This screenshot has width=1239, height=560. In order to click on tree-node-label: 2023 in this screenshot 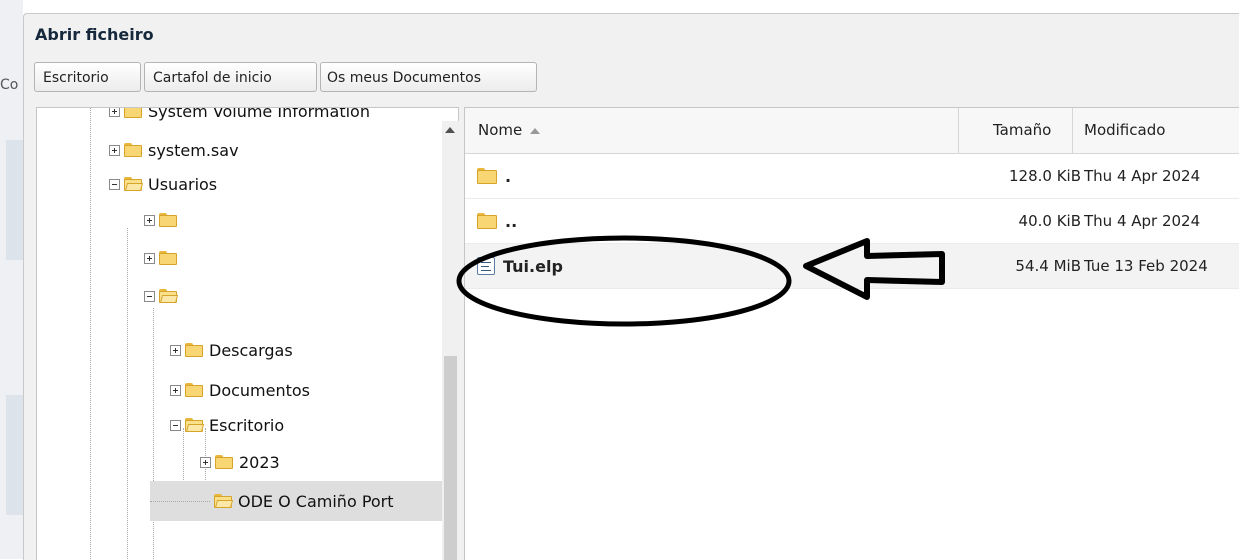, I will do `click(259, 462)`.